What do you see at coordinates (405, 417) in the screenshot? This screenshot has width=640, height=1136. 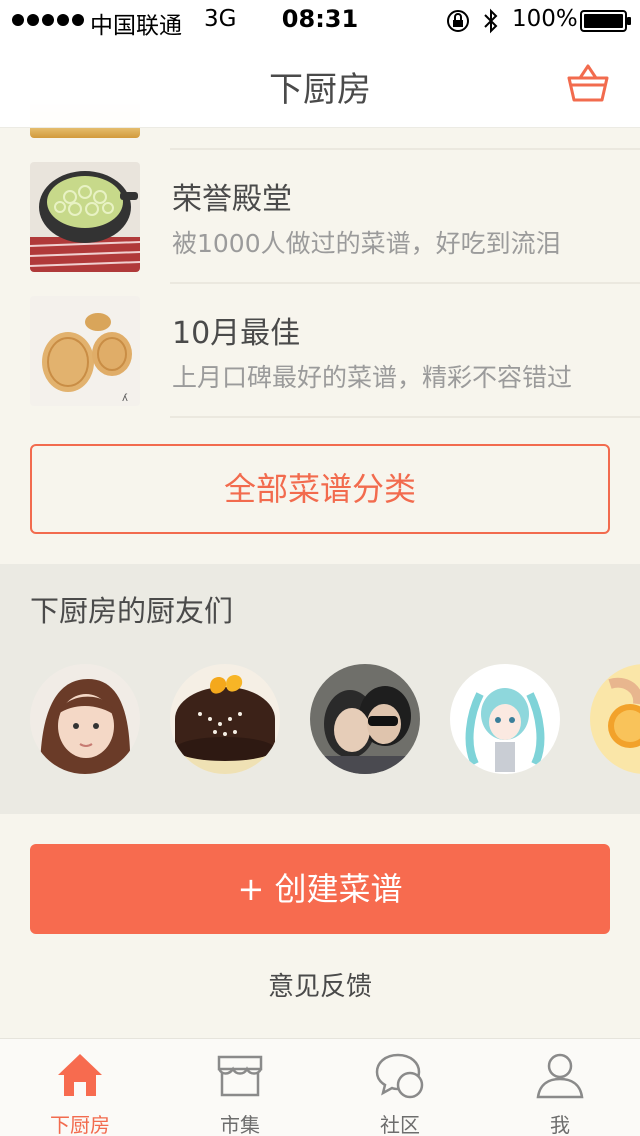 I see `divider` at bounding box center [405, 417].